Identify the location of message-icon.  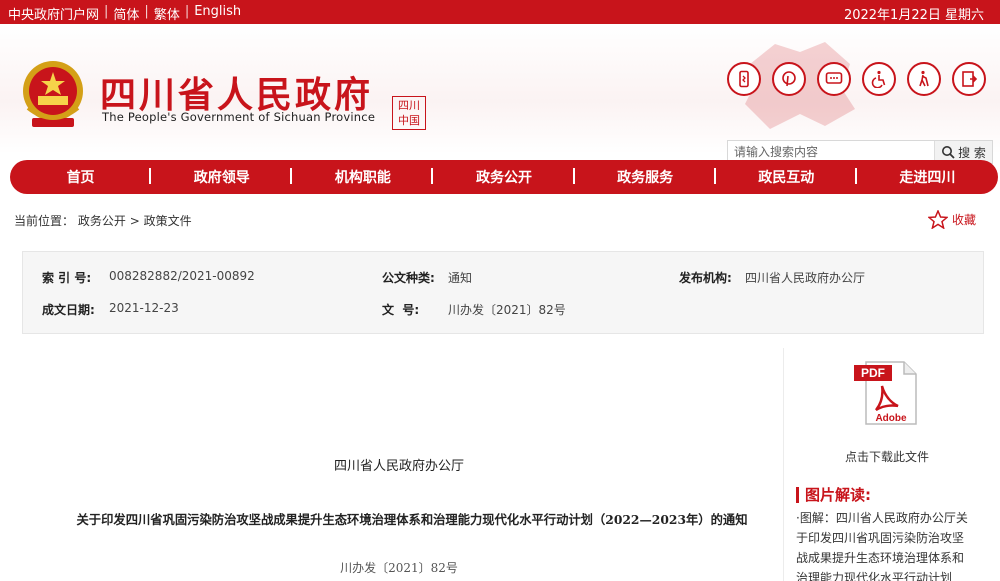
(834, 79).